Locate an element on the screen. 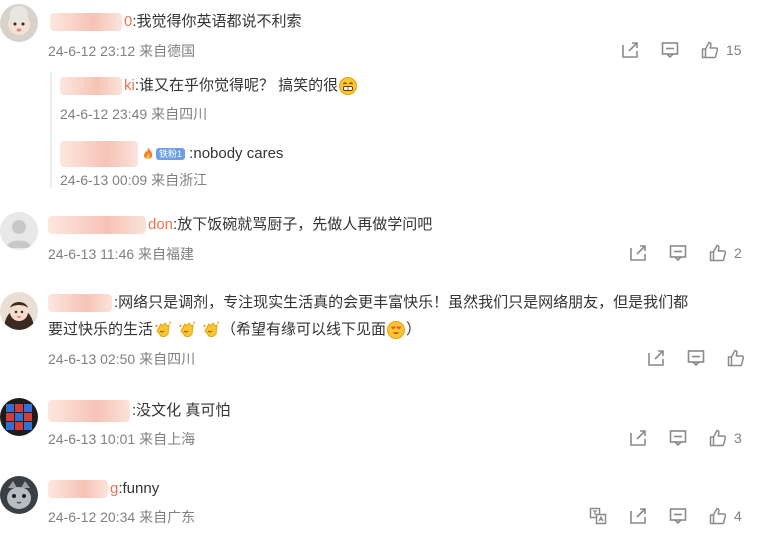 This screenshot has width=773, height=545. translate-button is located at coordinates (598, 516).